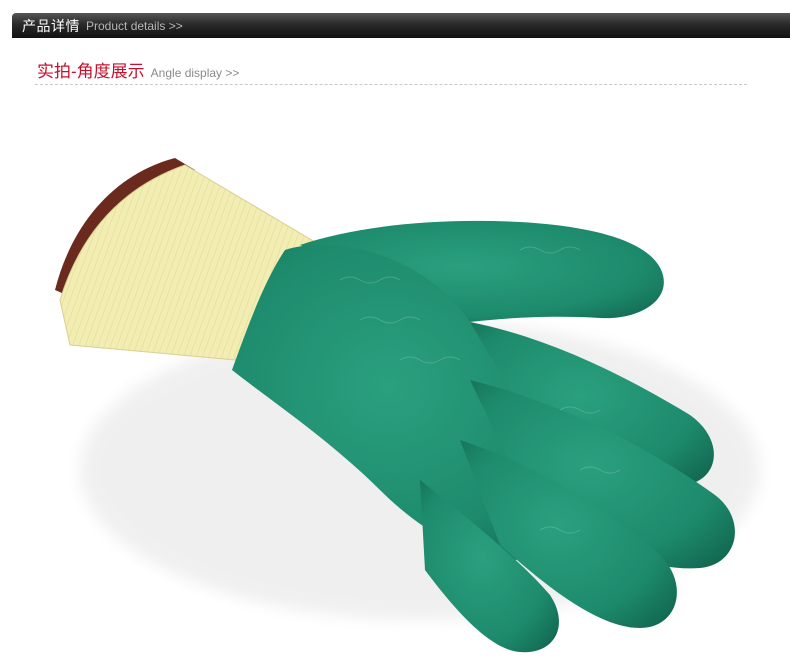  I want to click on product-details-subtitle: Product details >>, so click(134, 25).